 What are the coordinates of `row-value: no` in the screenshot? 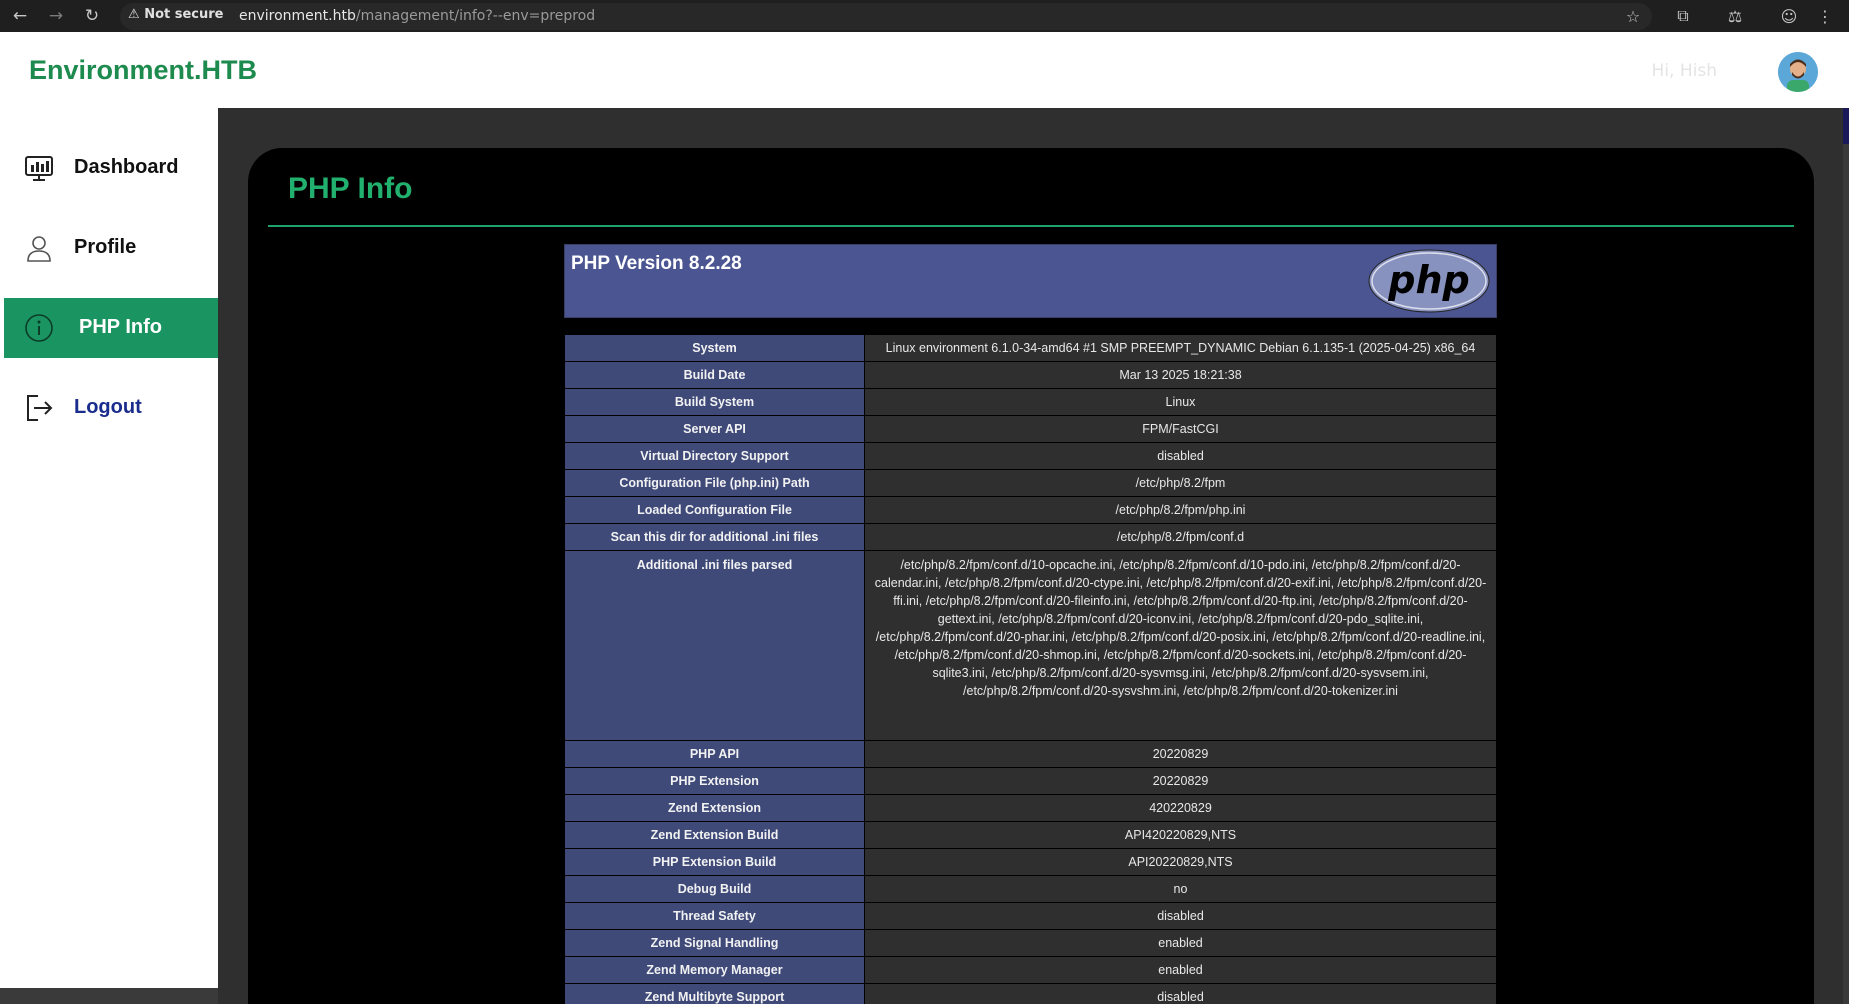 It's located at (1180, 889).